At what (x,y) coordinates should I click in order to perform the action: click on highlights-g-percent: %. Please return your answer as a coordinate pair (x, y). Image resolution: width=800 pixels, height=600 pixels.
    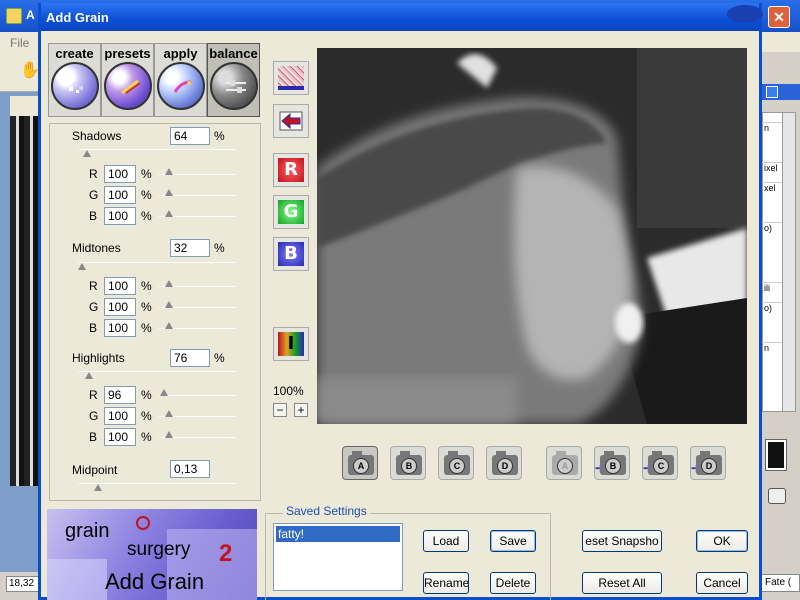
    Looking at the image, I should click on (146, 416).